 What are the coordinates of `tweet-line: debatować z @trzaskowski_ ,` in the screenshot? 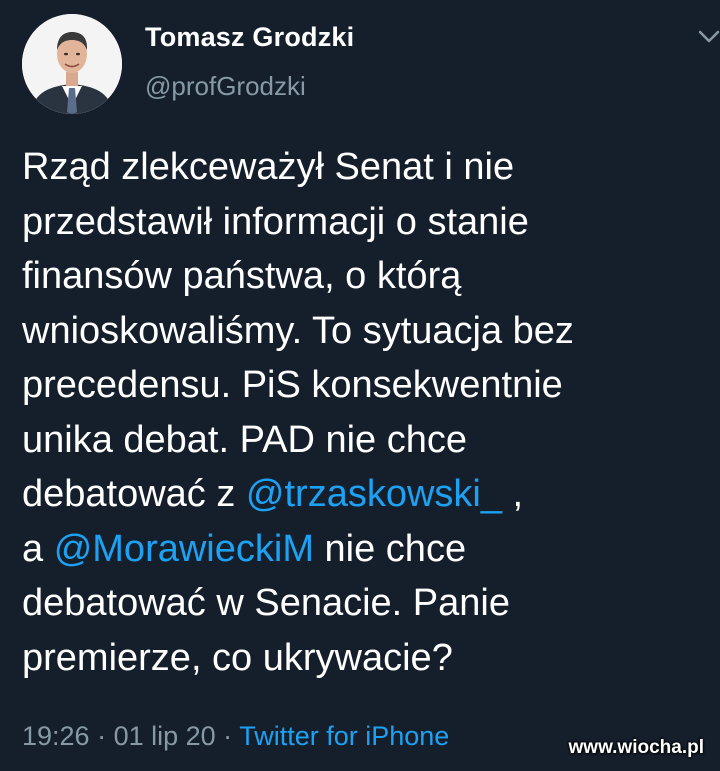 It's located at (367, 494).